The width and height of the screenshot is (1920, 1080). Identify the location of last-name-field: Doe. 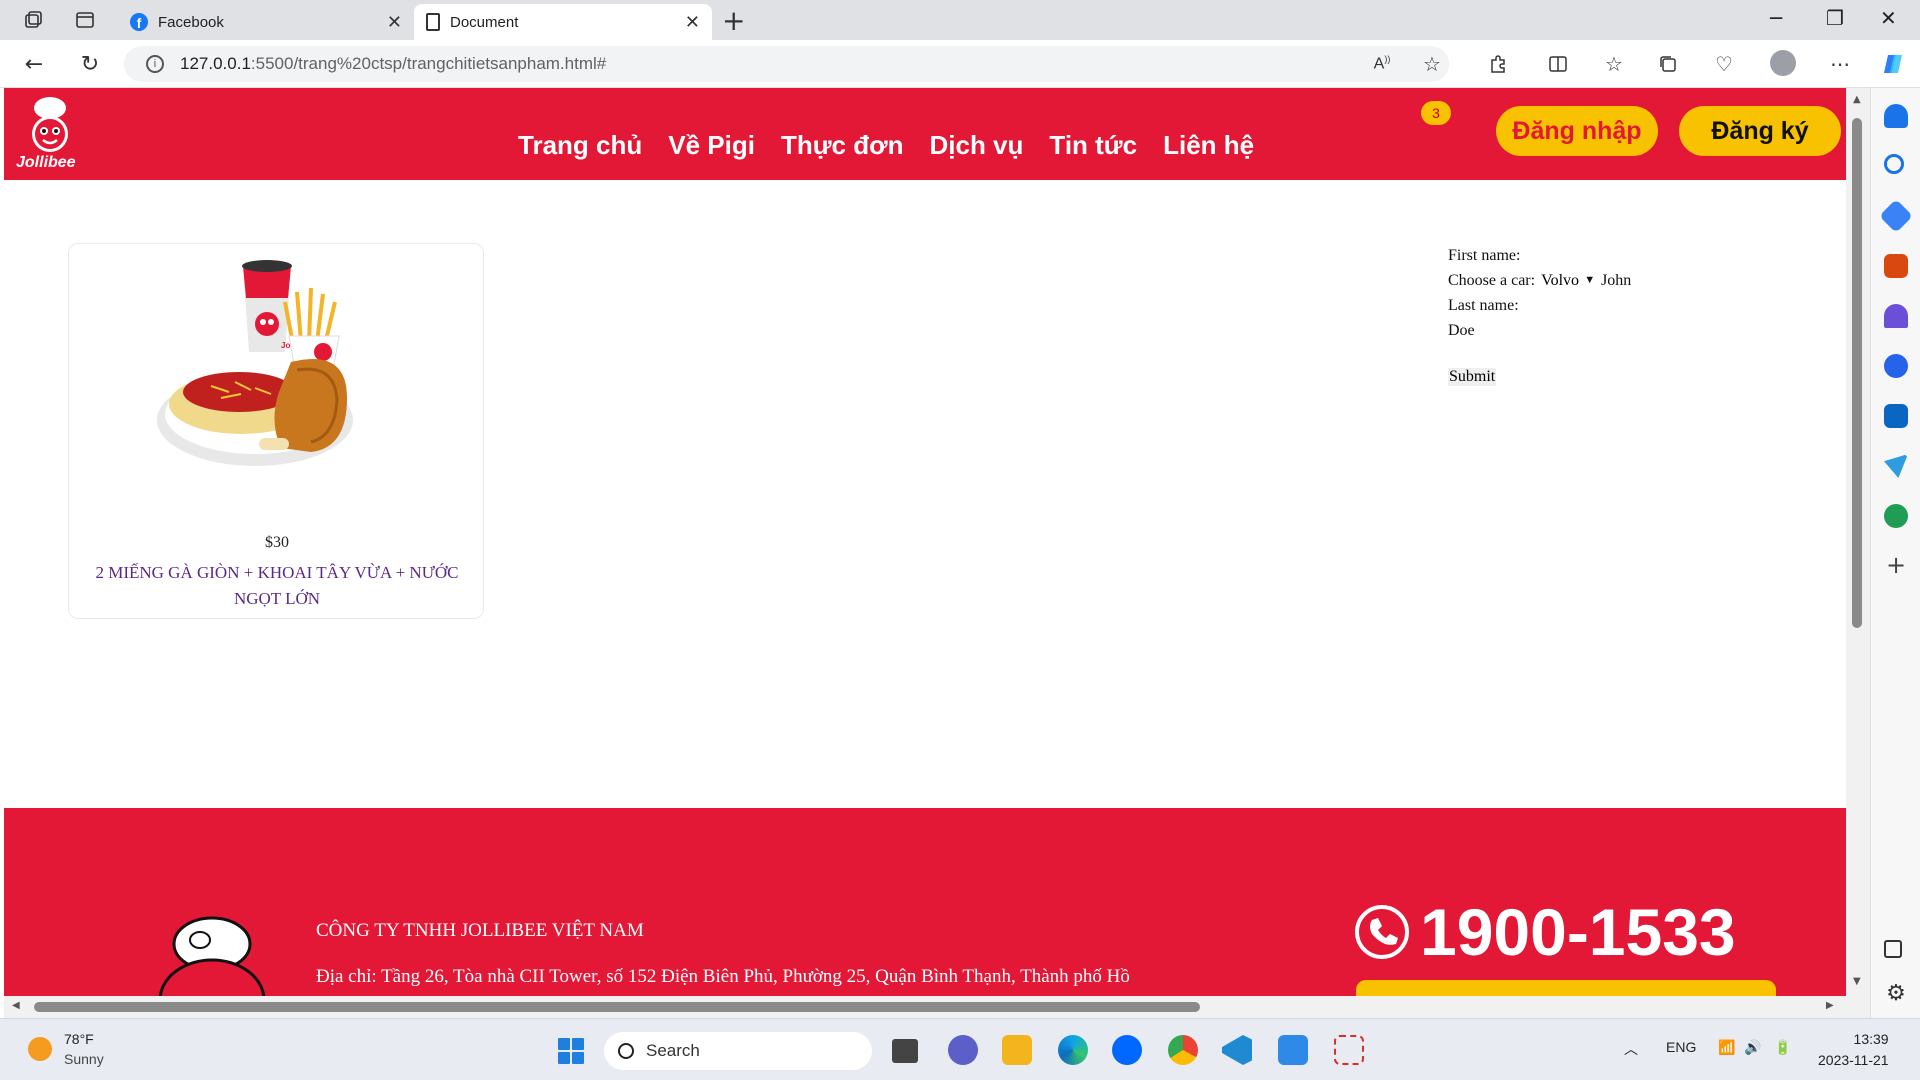
(1461, 330).